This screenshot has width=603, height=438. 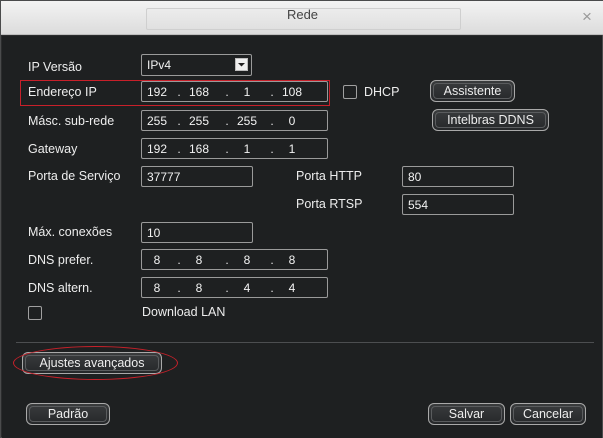 What do you see at coordinates (70, 232) in the screenshot?
I see `max-connections-label: Máx. conexões` at bounding box center [70, 232].